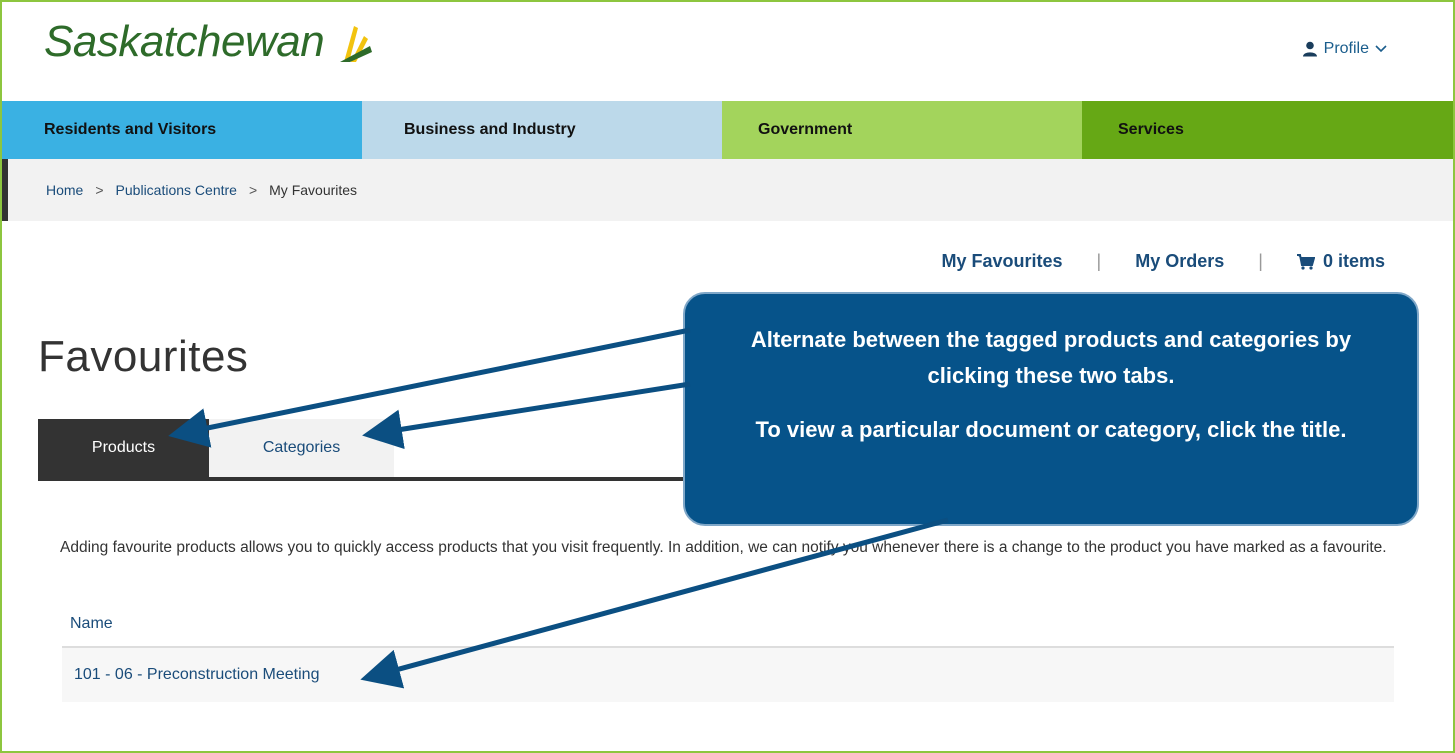 This screenshot has height=753, width=1455. Describe the element at coordinates (91, 624) in the screenshot. I see `column-header-name: Name` at that location.